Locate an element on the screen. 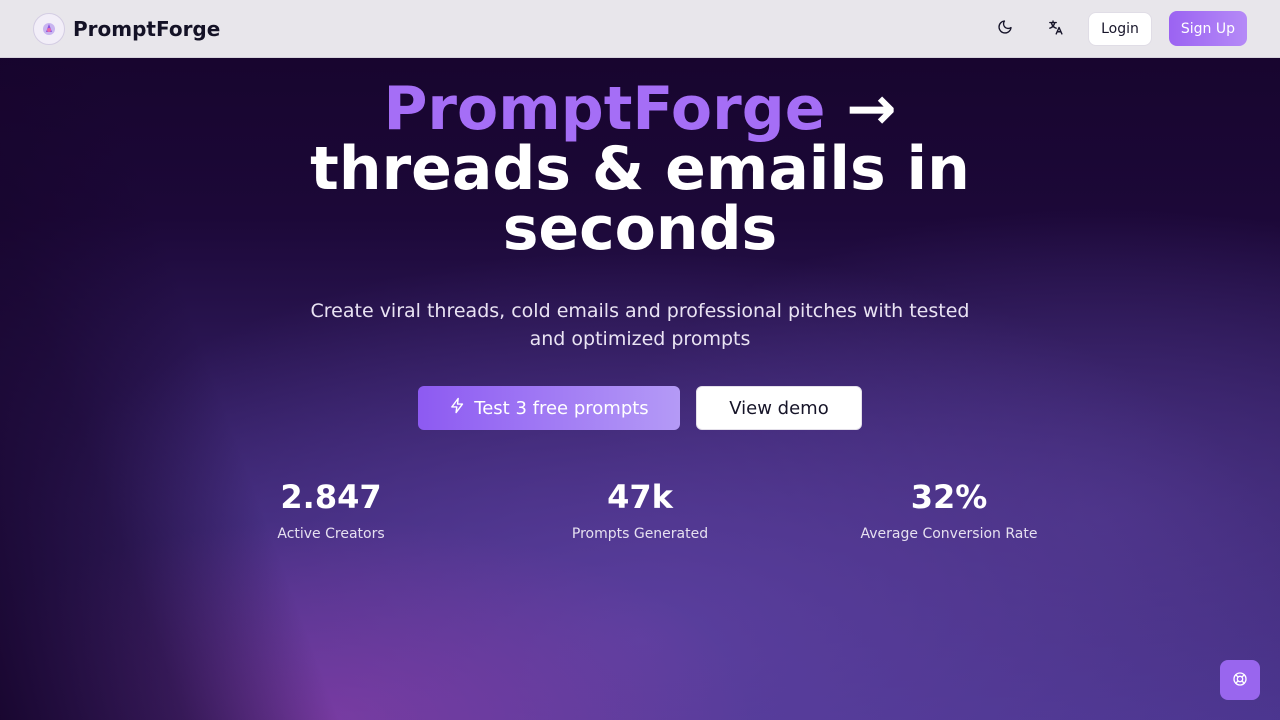  headline-line-3: seconds is located at coordinates (640, 229).